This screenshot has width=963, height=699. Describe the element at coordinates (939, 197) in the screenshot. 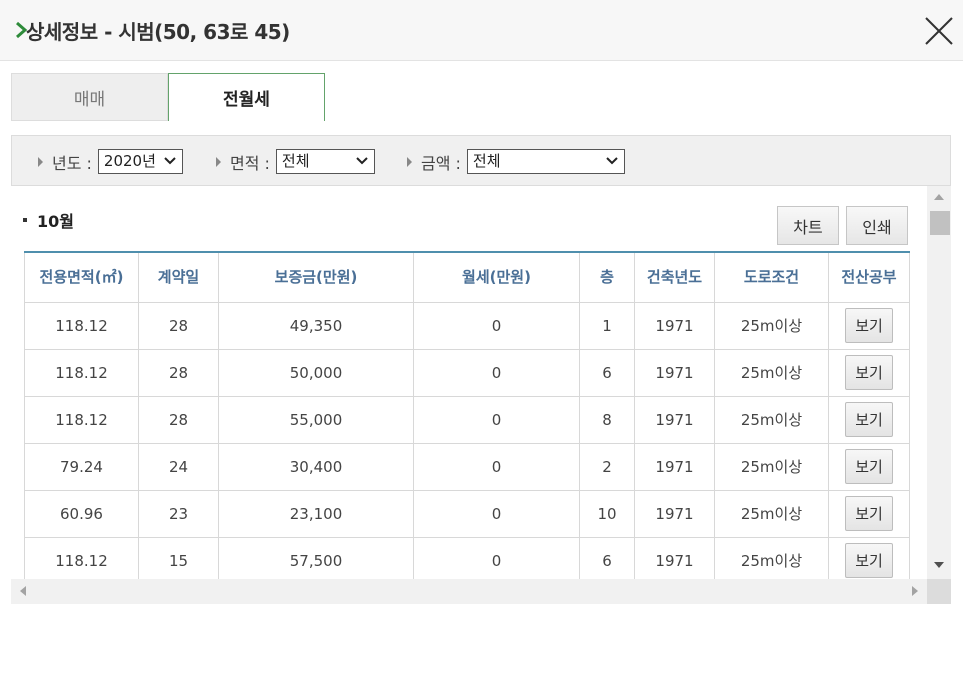

I see `scroll-up-icon` at that location.